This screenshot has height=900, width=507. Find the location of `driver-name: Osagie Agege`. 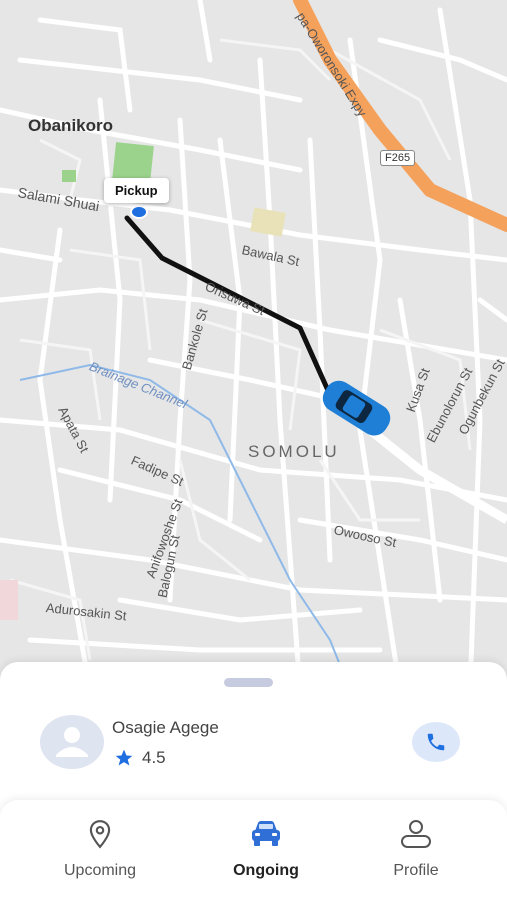

driver-name: Osagie Agege is located at coordinates (165, 727).